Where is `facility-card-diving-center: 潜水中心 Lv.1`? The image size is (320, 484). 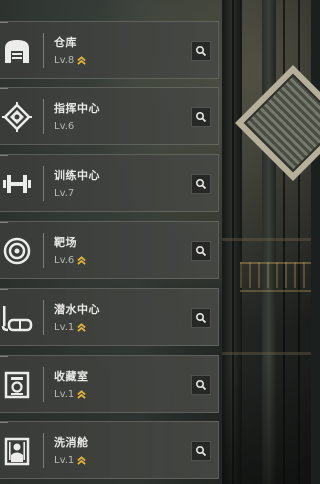
facility-card-diving-center: 潜水中心 Lv.1 is located at coordinates (109, 317).